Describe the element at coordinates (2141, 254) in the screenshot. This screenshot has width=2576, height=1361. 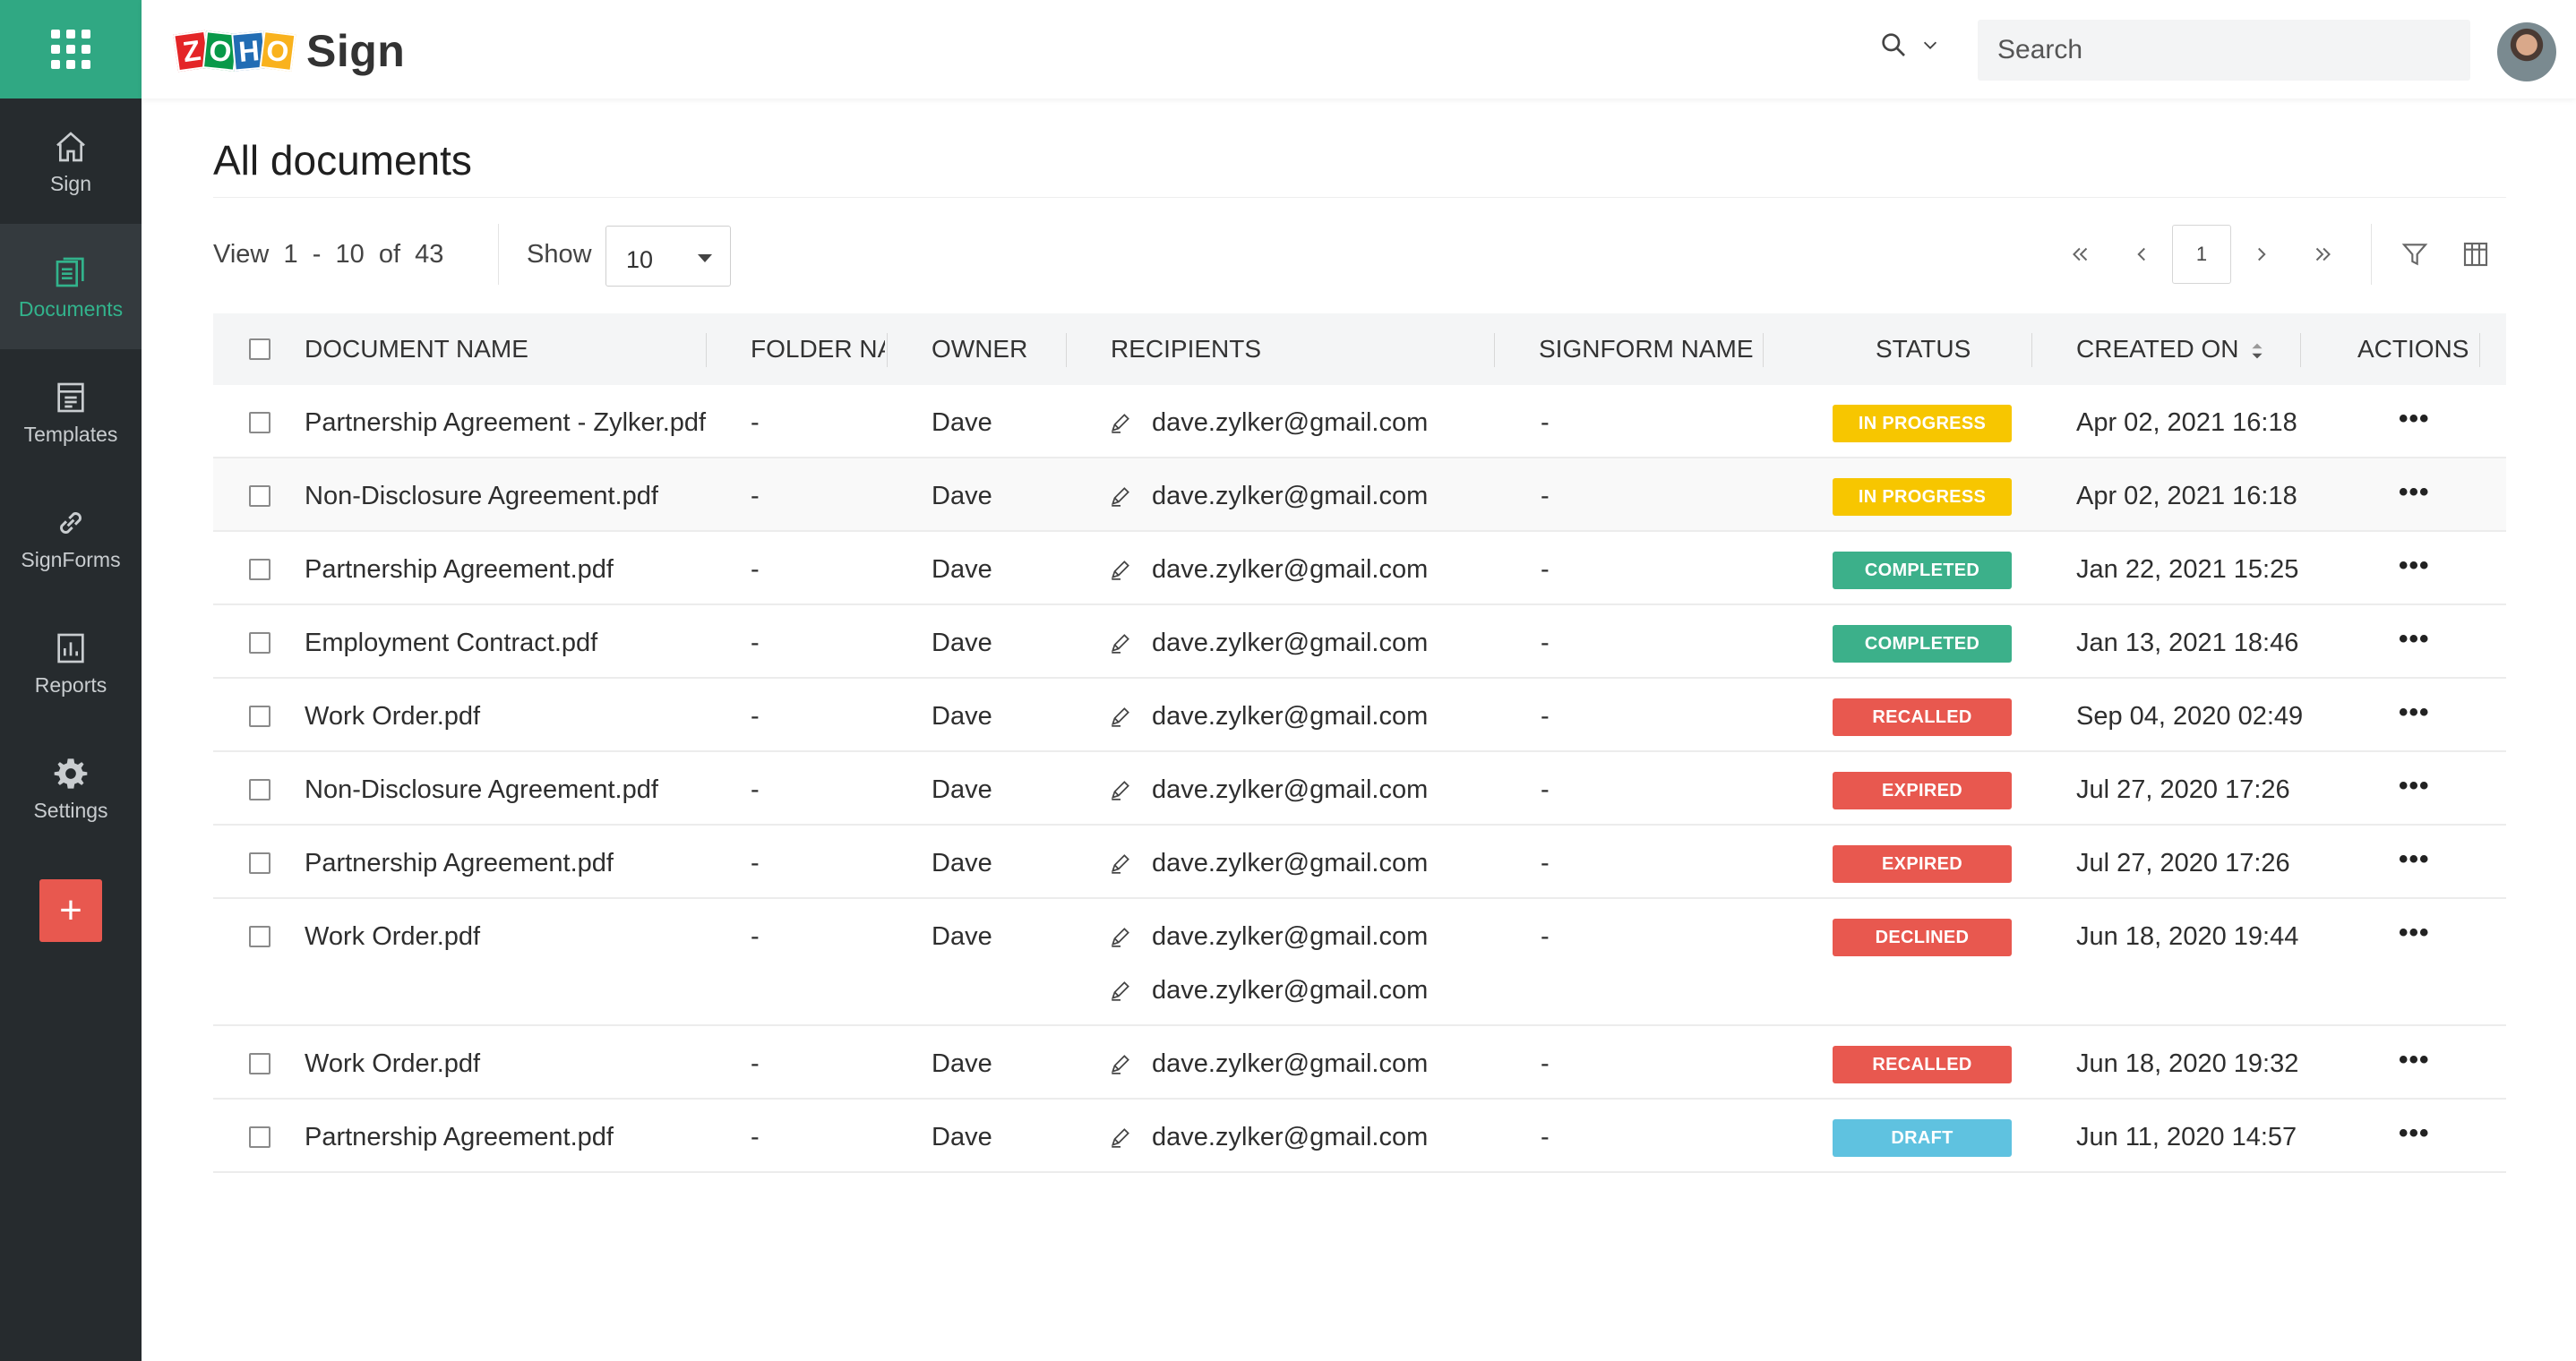
I see `prev-page-button` at that location.